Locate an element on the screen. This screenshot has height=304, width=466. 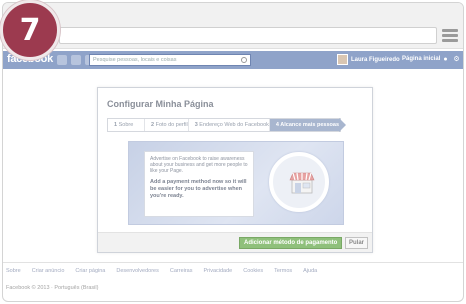
user-profile-link: Laura Figueiredo is located at coordinates (368, 59).